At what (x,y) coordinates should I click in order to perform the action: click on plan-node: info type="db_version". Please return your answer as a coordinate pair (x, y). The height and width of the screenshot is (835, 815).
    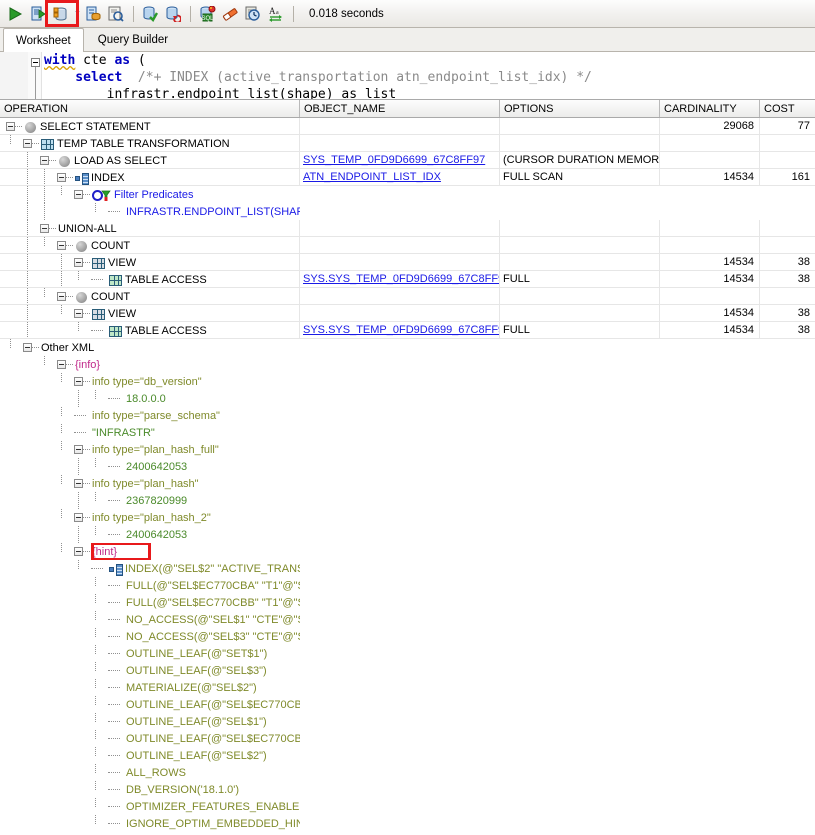
    Looking at the image, I should click on (147, 381).